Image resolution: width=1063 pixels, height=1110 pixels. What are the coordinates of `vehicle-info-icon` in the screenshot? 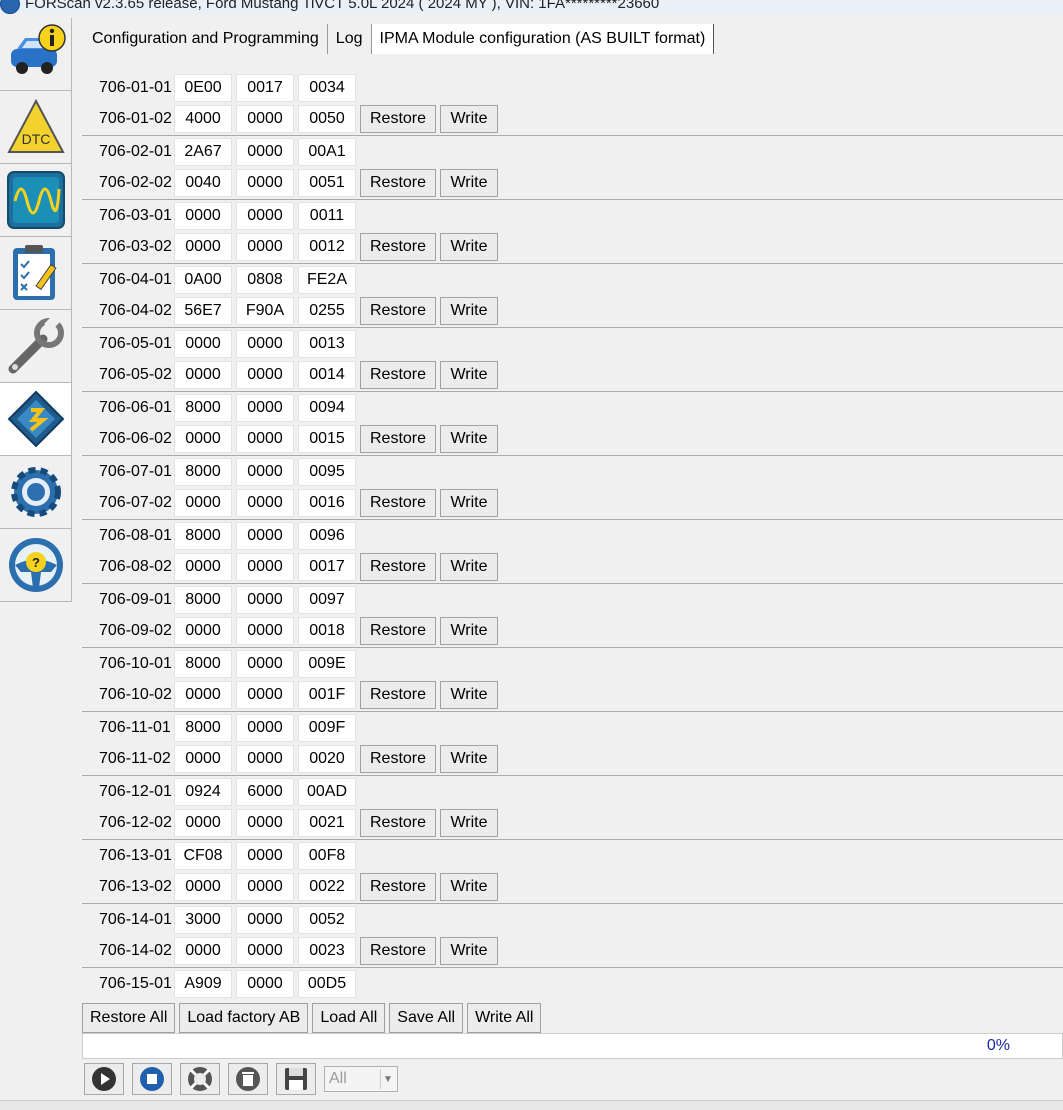 It's located at (36, 54).